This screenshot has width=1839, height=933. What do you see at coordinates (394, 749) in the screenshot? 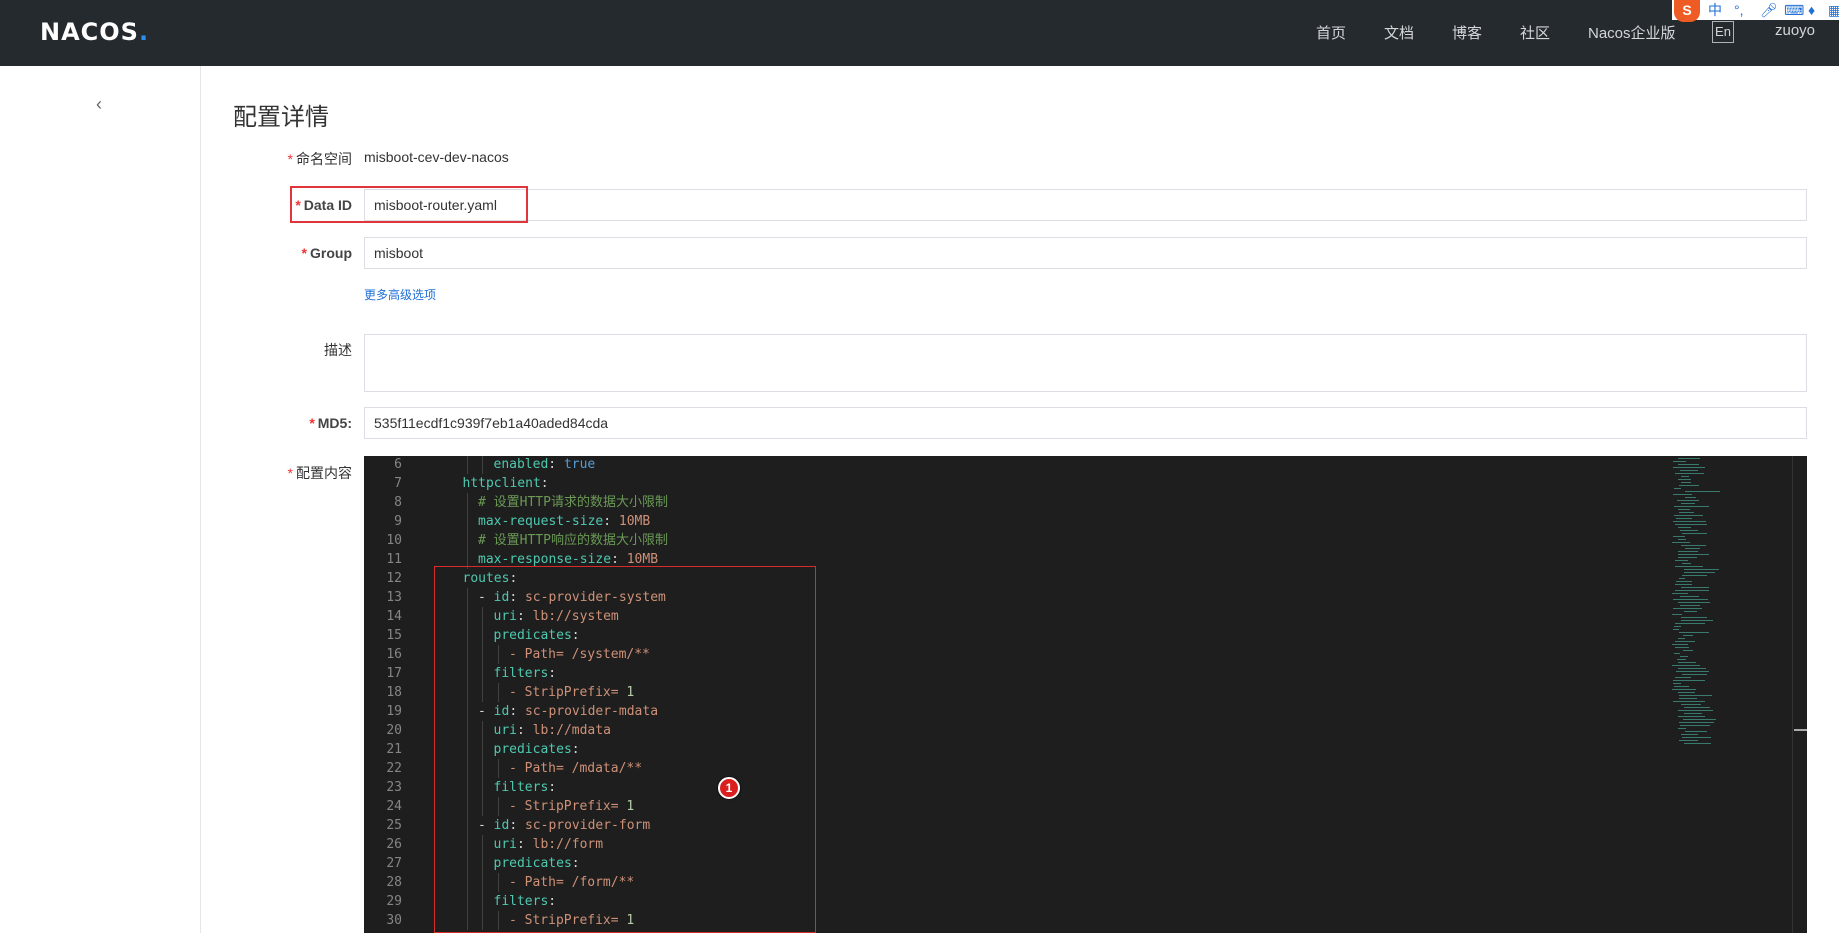
I see `line-number: 21` at bounding box center [394, 749].